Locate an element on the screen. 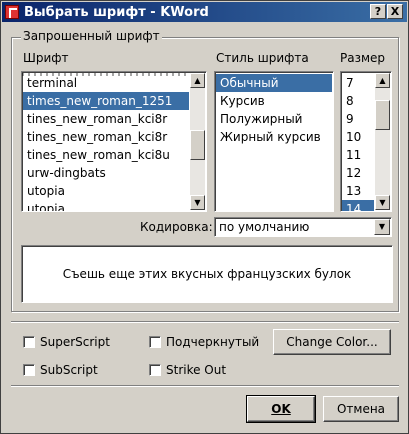  preview-text: Съешь еще этих вкусных французских булок is located at coordinates (207, 274).